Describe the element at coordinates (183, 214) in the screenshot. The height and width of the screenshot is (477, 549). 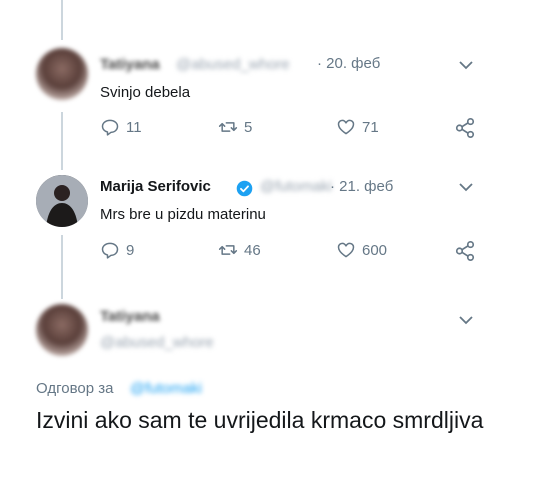
I see `tweet-text: Mrs bre u pizdu materinu` at that location.